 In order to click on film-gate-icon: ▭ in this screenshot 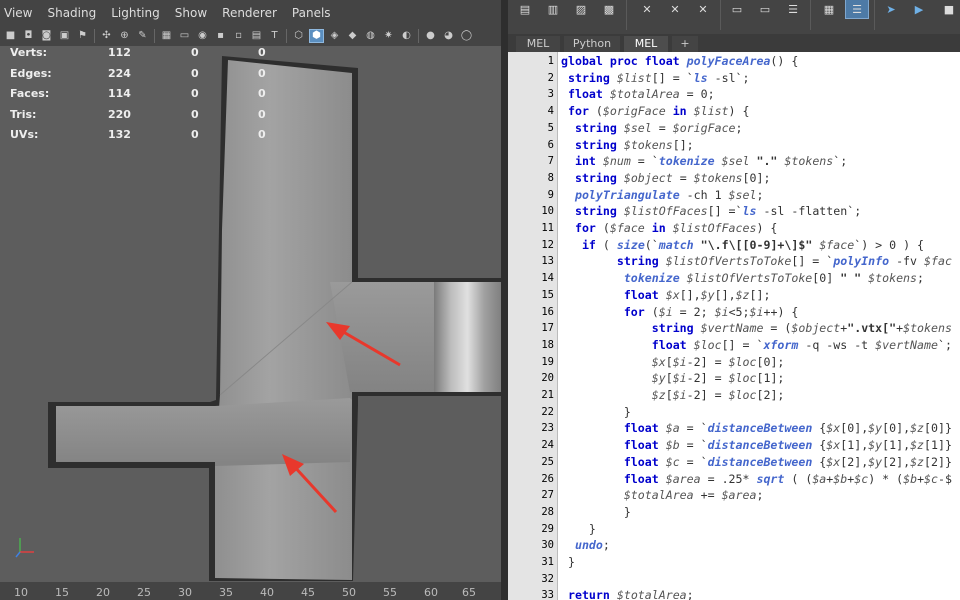, I will do `click(184, 36)`.